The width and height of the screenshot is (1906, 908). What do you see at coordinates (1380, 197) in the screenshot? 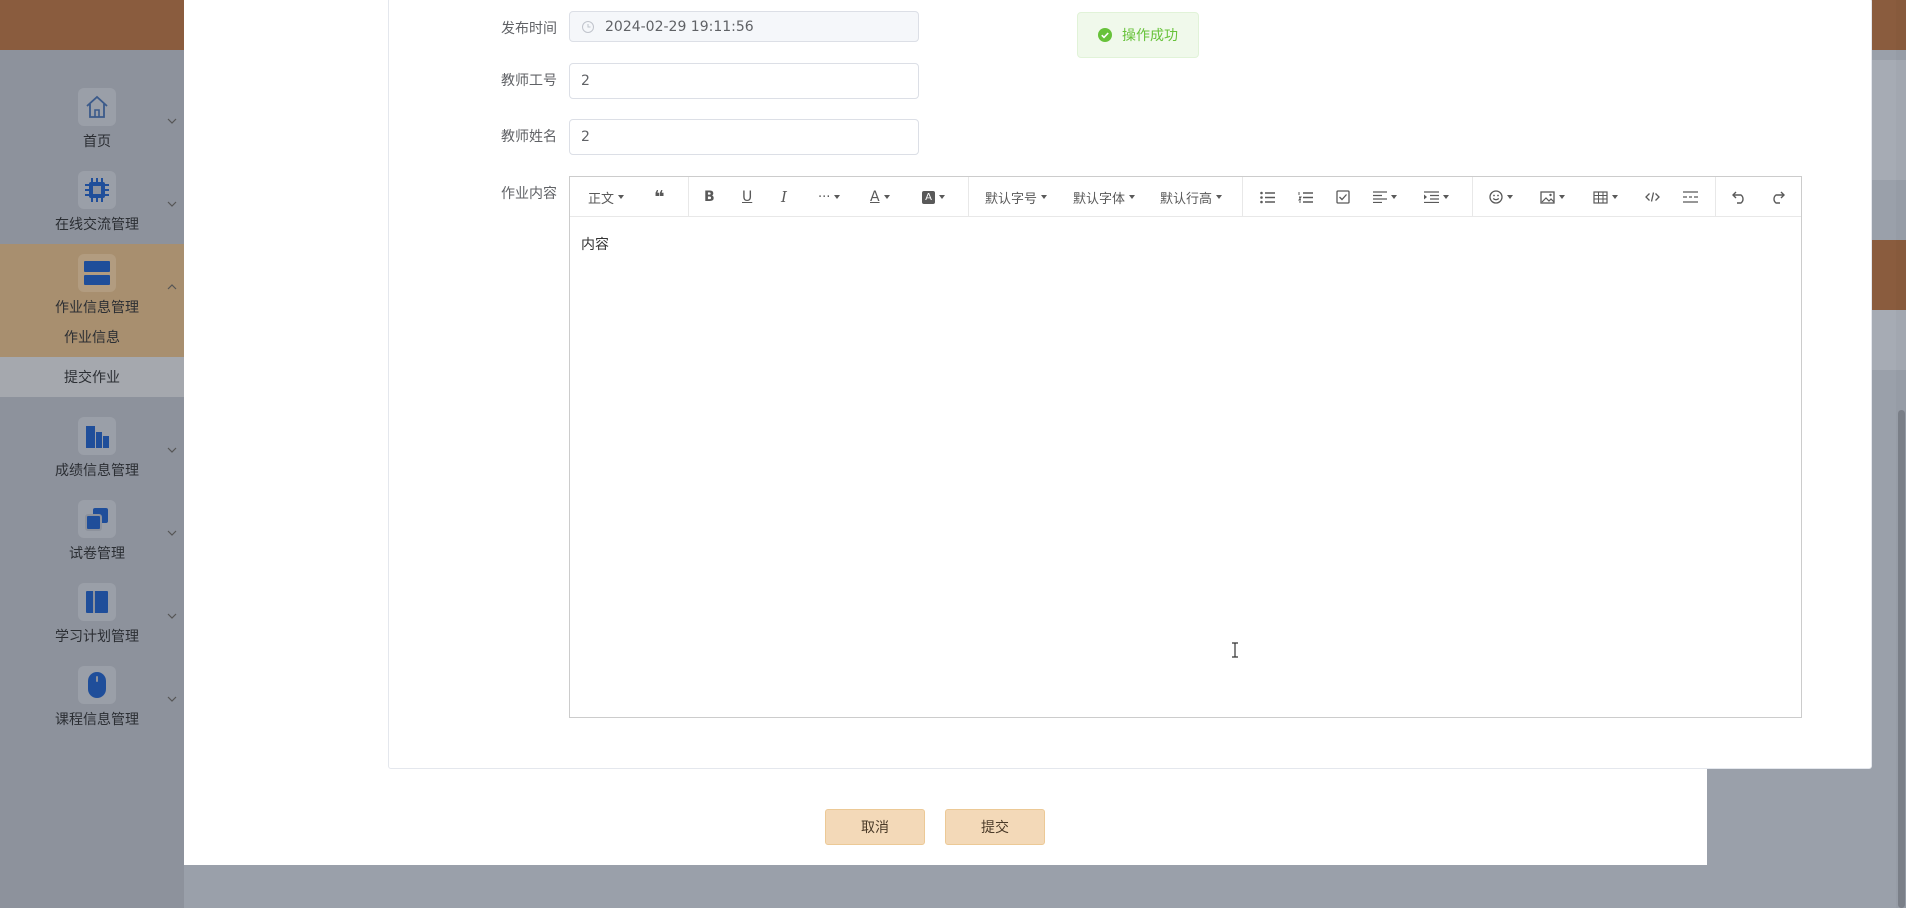
I see `align-left-icon` at bounding box center [1380, 197].